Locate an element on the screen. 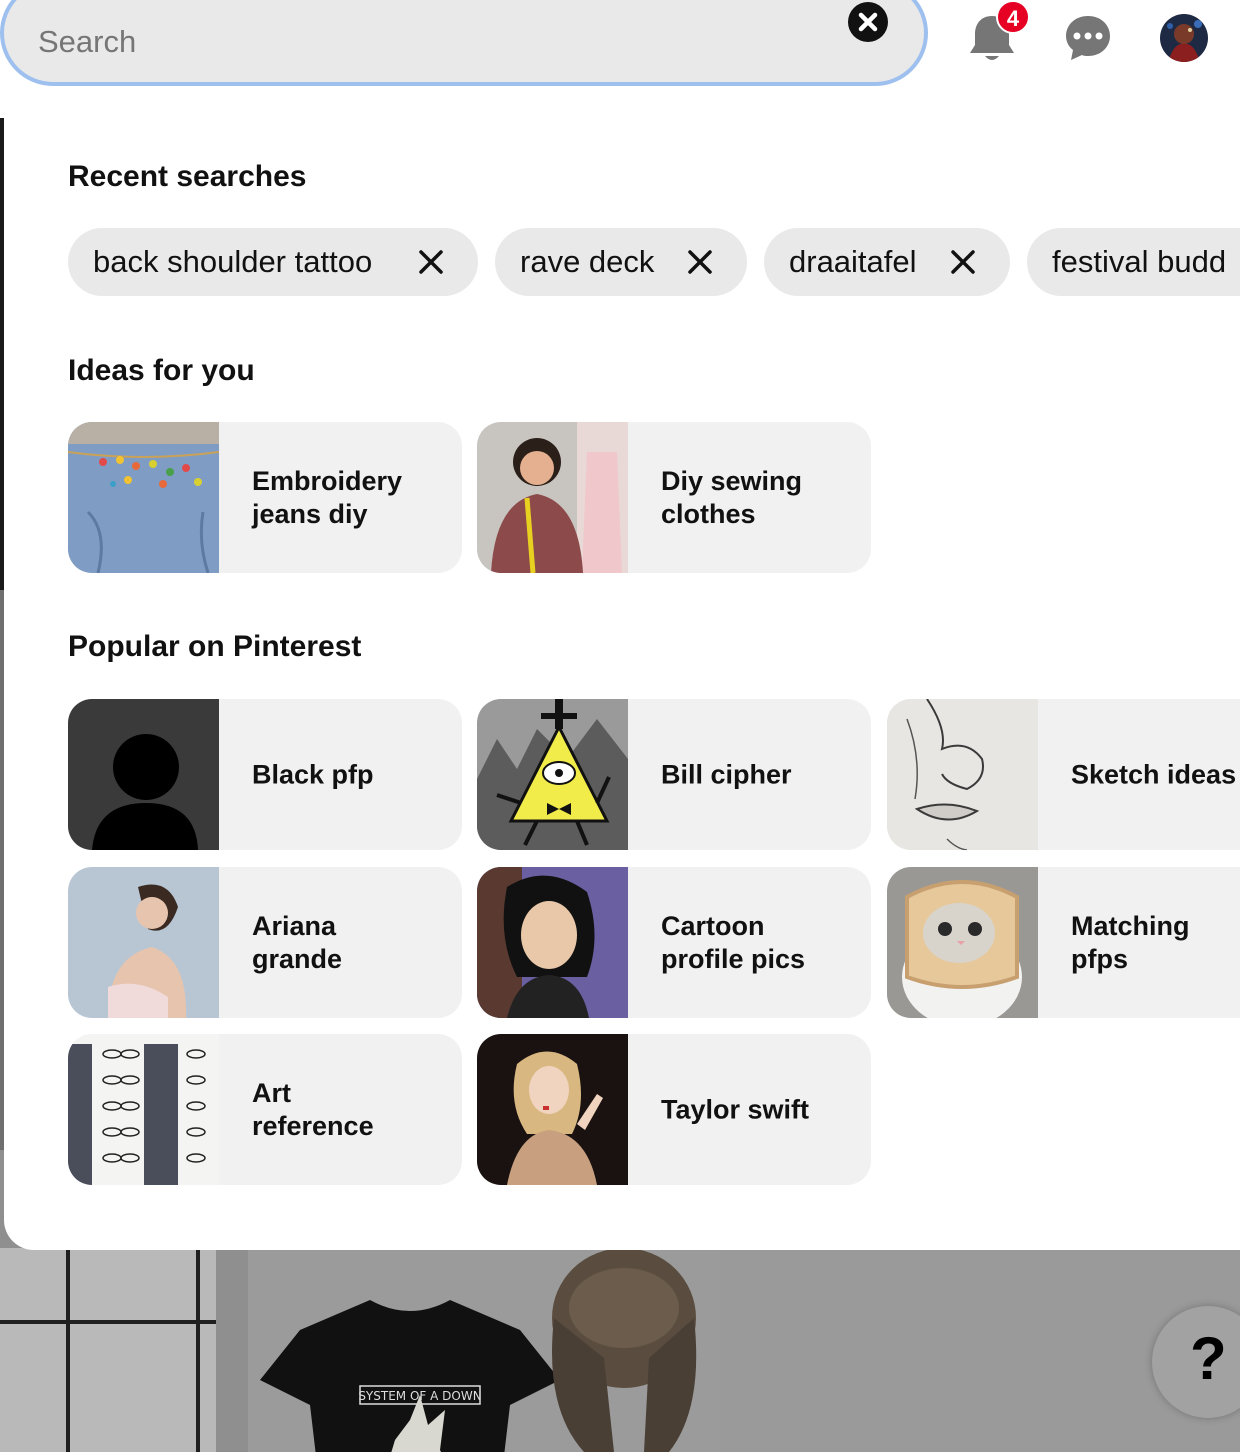  popular-card: Ariana grande is located at coordinates (265, 942).